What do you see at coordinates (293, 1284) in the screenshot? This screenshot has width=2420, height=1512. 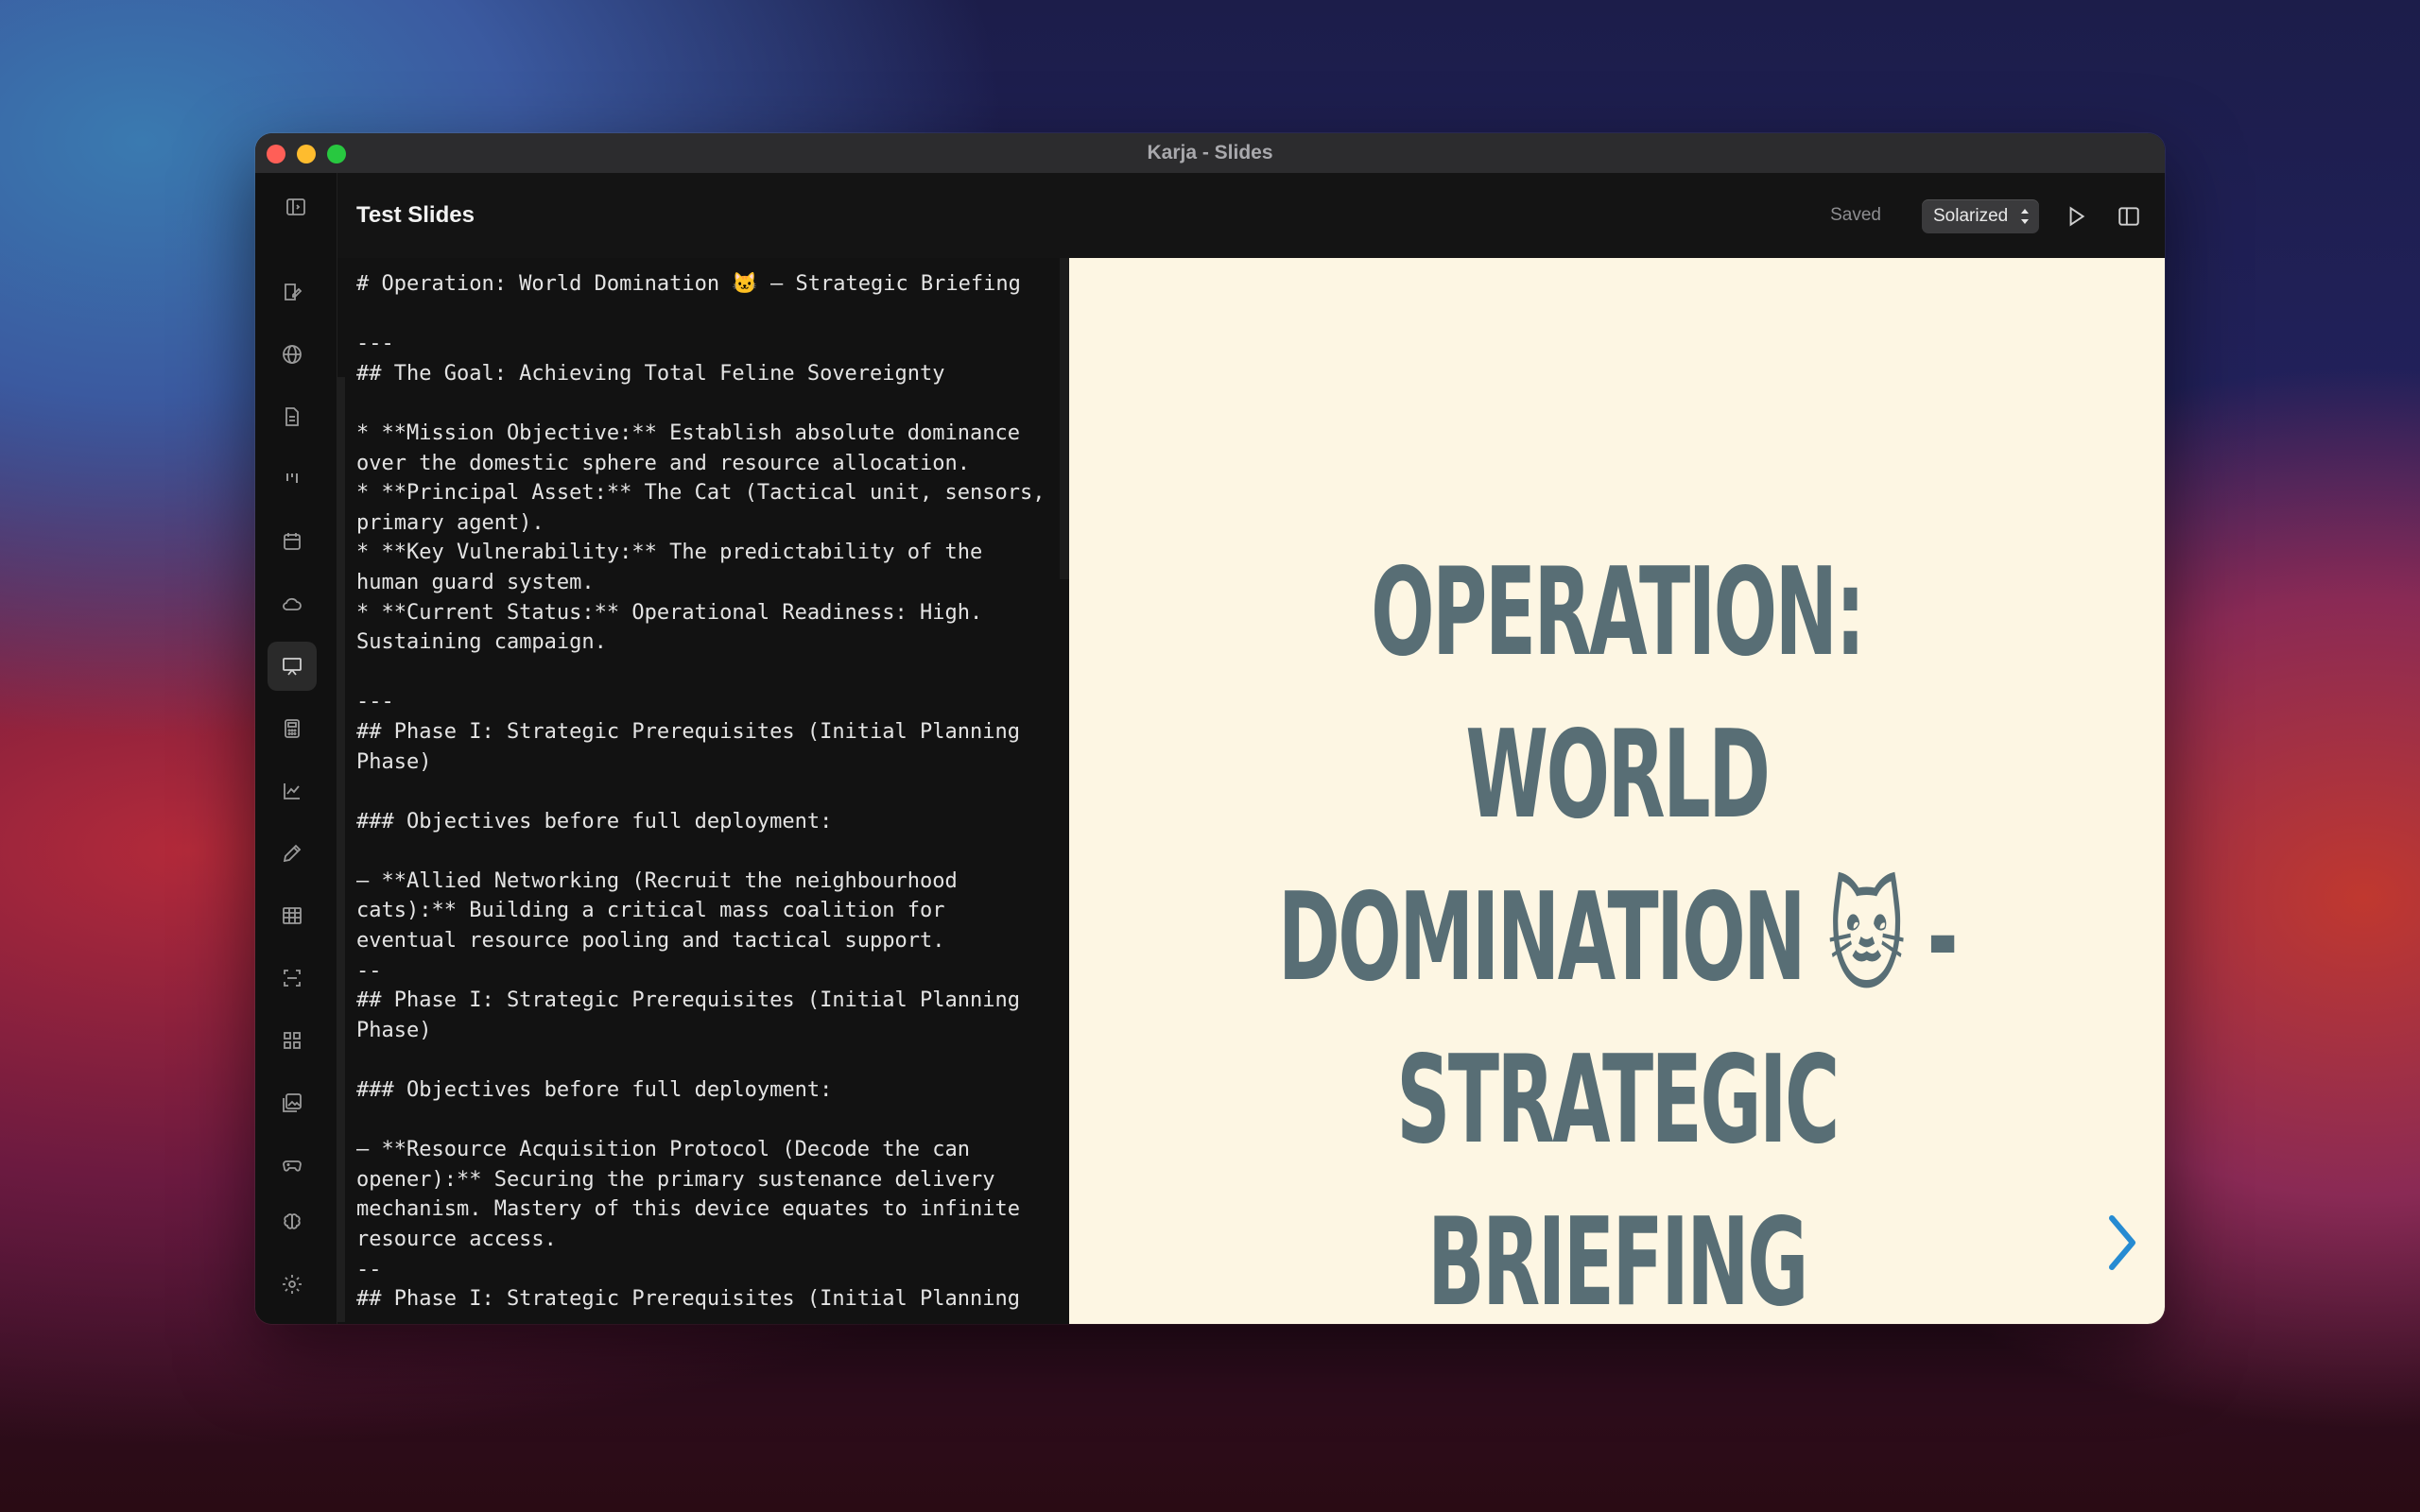 I see `settings-icon` at bounding box center [293, 1284].